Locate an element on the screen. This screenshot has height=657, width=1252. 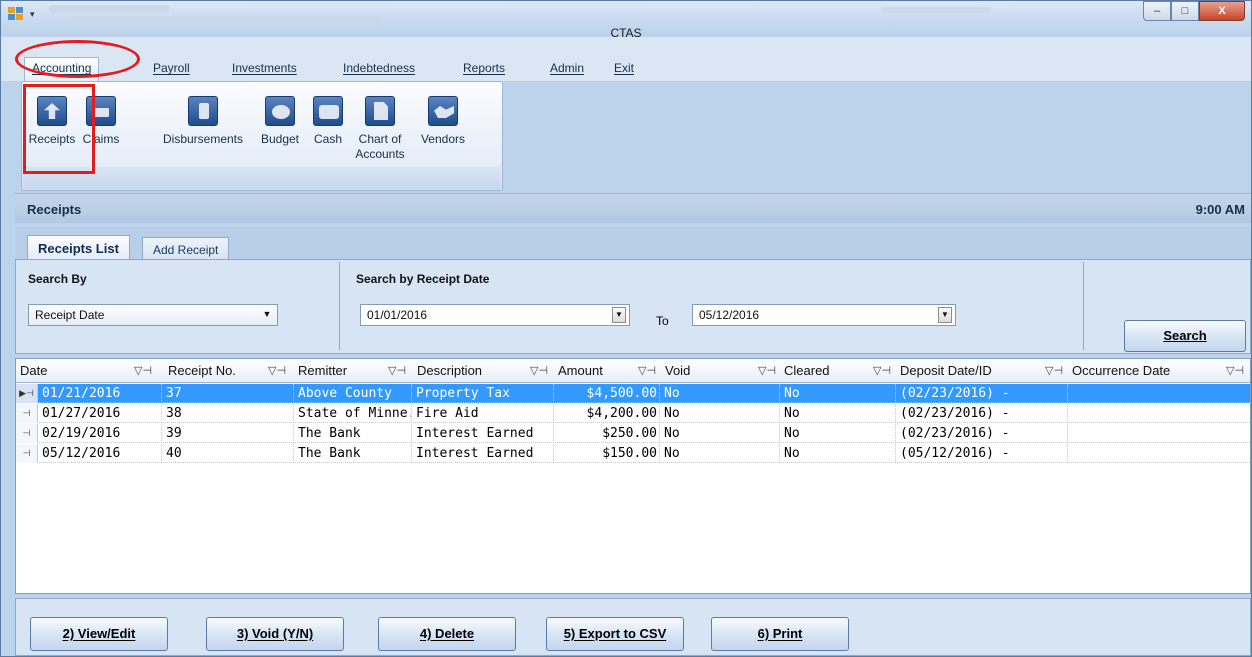
from-date-picker: 01/01/2016 ▼ is located at coordinates (495, 315).